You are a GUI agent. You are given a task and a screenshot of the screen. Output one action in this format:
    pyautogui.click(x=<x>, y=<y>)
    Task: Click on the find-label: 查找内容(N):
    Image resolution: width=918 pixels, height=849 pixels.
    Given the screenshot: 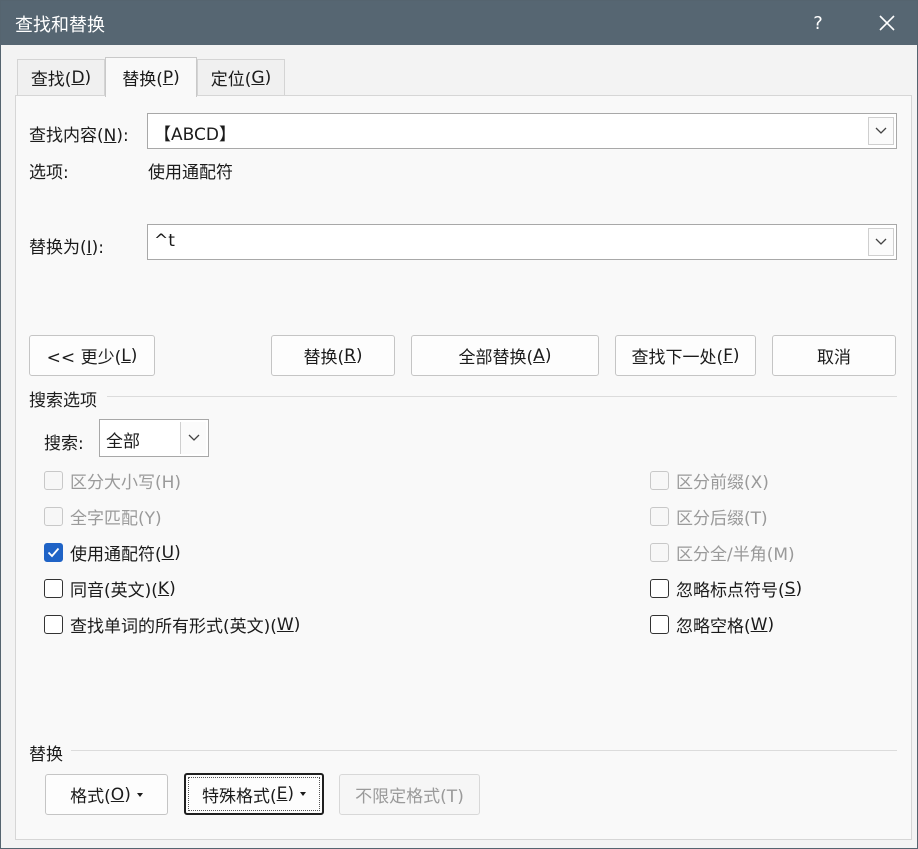 What is the action you would take?
    pyautogui.click(x=79, y=136)
    